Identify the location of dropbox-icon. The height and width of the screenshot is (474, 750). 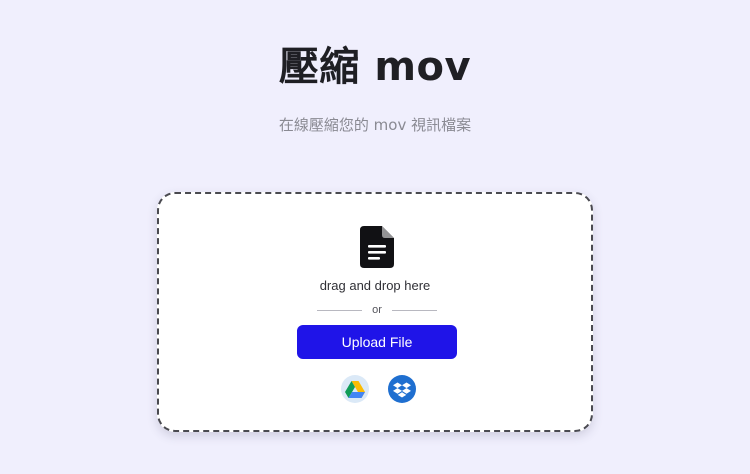
(402, 389).